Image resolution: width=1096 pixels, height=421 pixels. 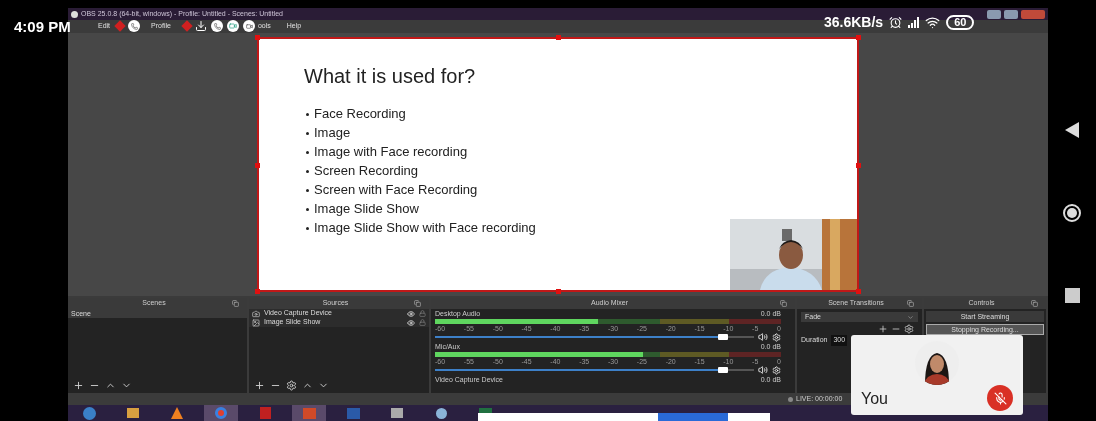 I want to click on battery-icon: 60, so click(x=960, y=22).